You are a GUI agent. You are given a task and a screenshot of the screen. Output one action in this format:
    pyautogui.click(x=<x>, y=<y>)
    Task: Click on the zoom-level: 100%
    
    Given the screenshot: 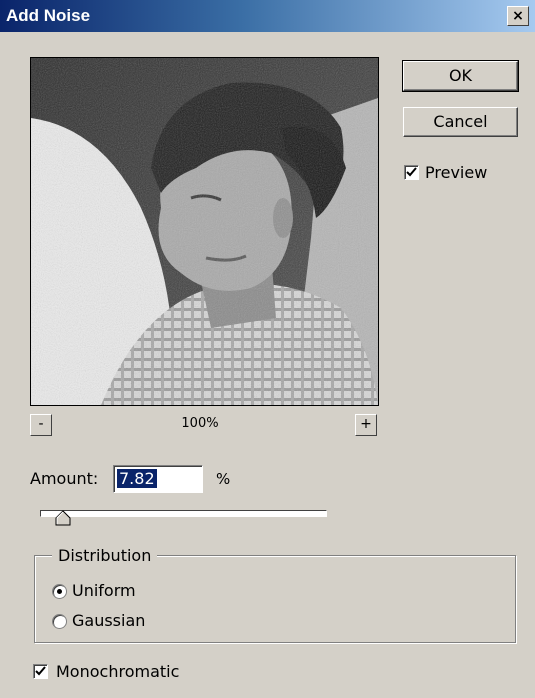 What is the action you would take?
    pyautogui.click(x=200, y=423)
    